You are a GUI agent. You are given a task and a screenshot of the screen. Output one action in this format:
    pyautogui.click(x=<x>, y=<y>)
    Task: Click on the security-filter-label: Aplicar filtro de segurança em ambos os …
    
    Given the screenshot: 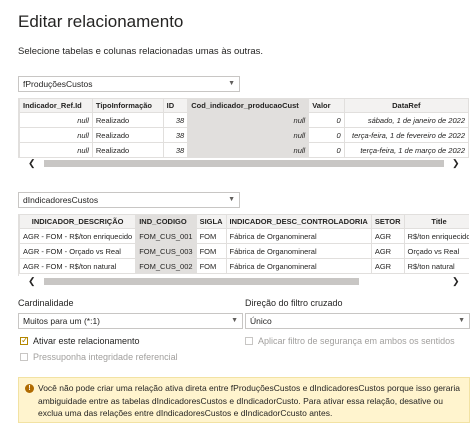 What is the action you would take?
    pyautogui.click(x=356, y=341)
    